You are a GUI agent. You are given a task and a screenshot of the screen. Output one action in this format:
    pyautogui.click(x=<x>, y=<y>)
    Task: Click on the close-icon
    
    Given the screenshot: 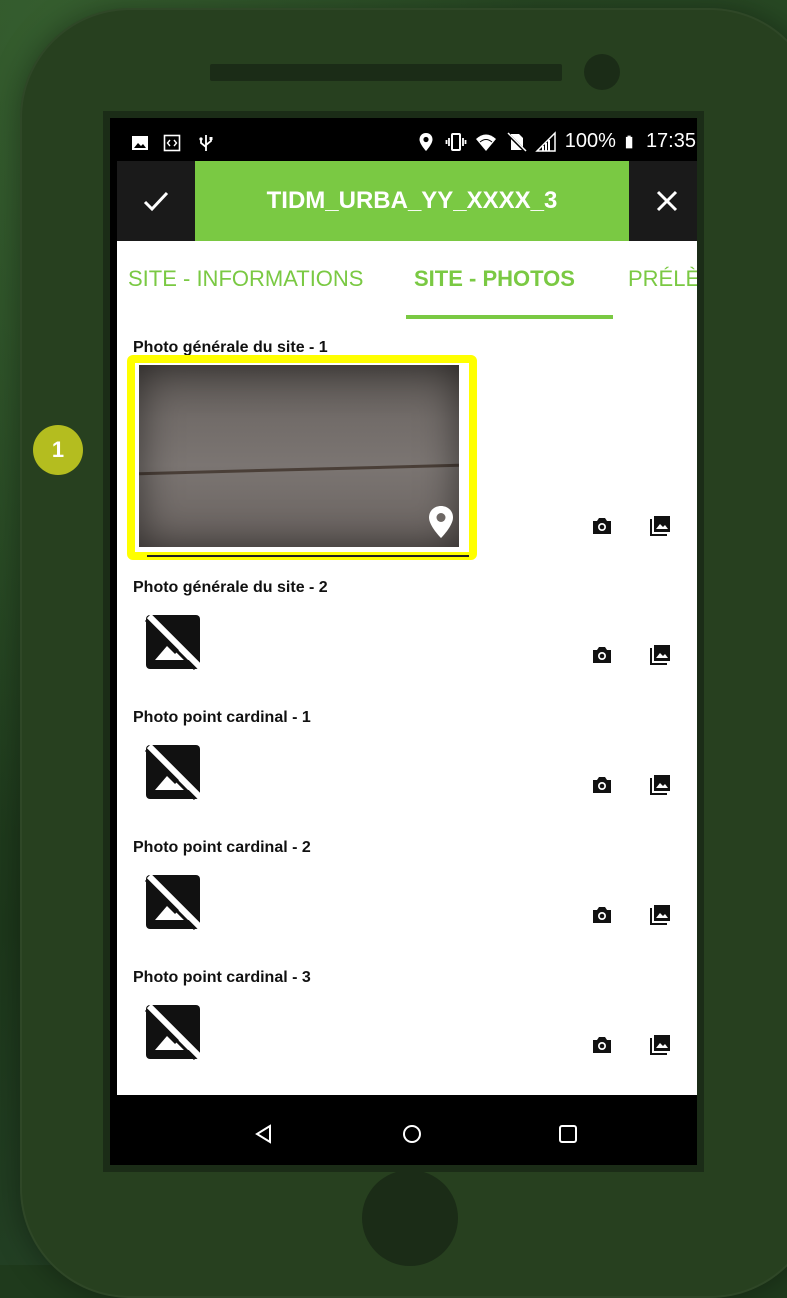 What is the action you would take?
    pyautogui.click(x=666, y=201)
    